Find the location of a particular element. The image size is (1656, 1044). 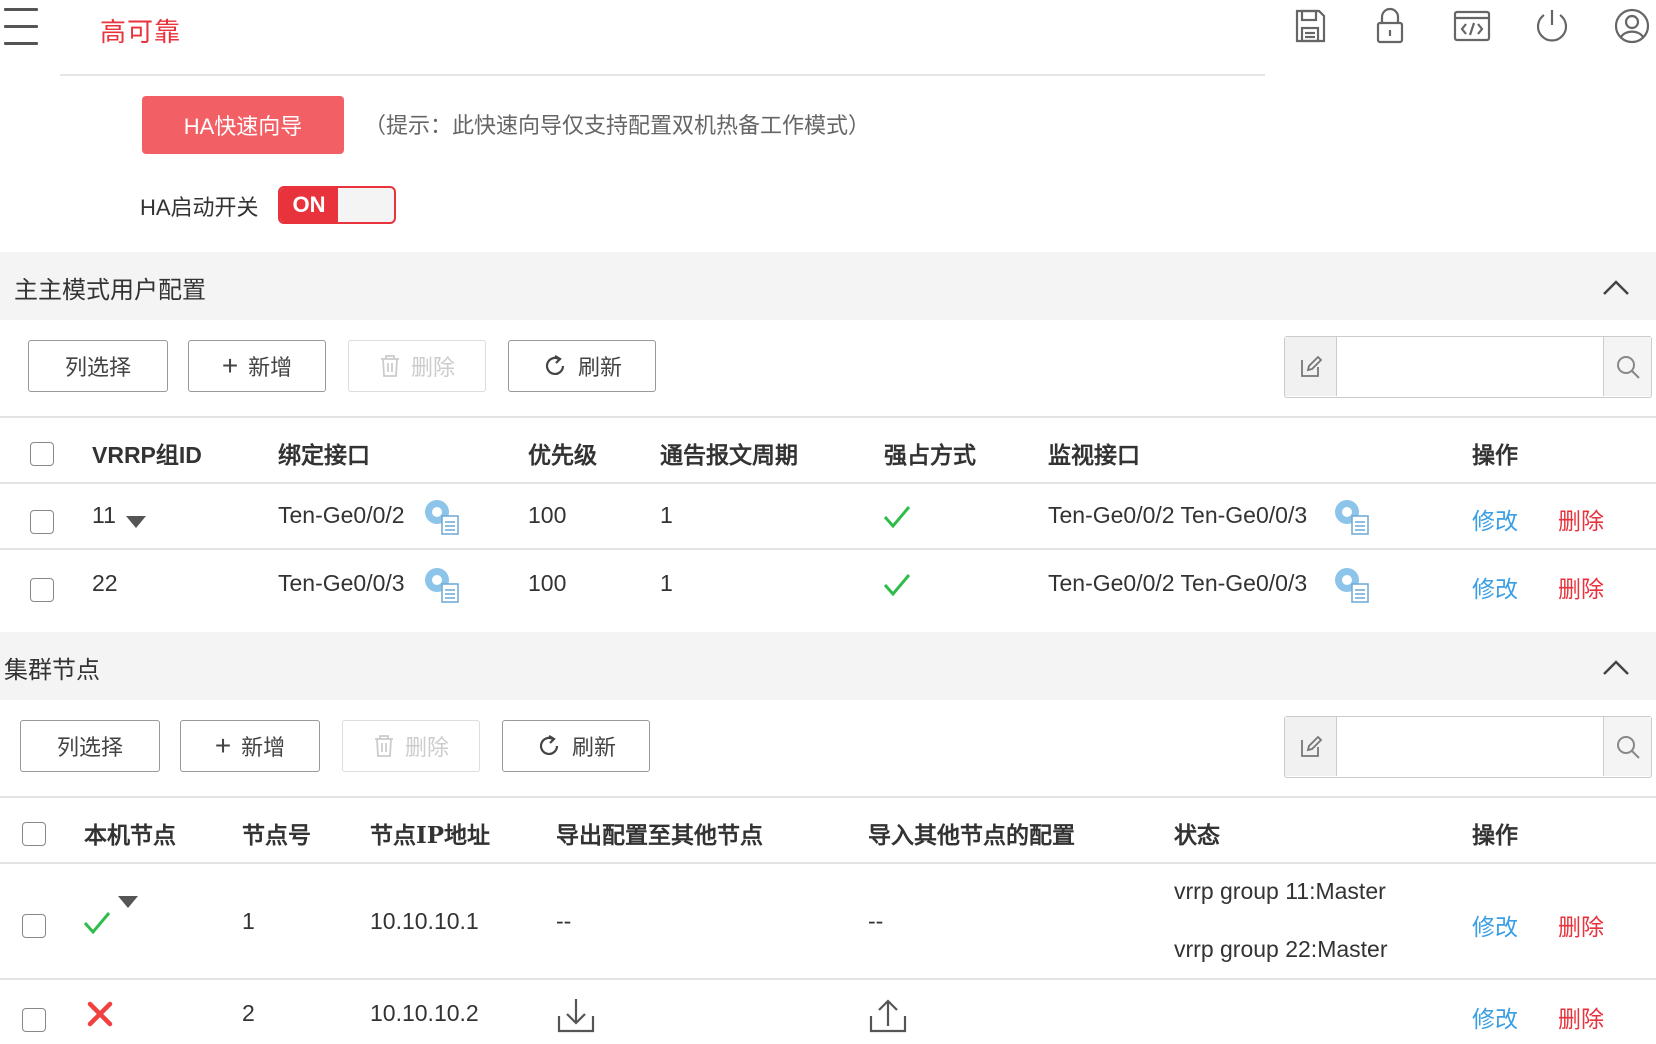

code-window-icon is located at coordinates (1472, 26).